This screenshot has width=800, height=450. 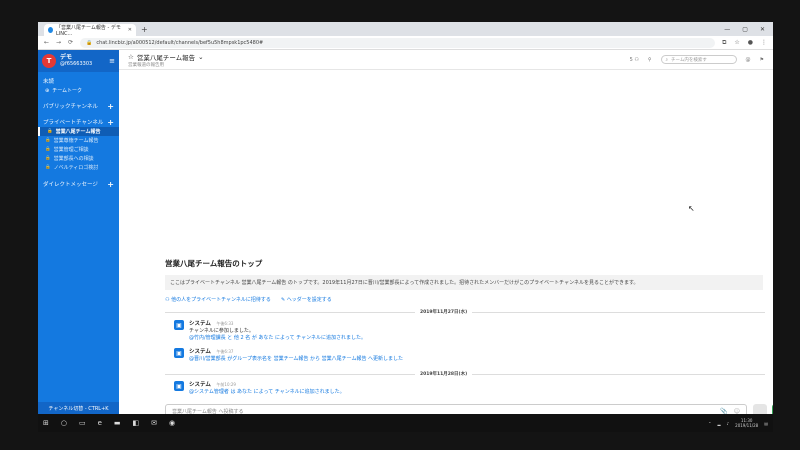 I want to click on sidebar-item-team-talk: ⊕ チームトーク, so click(x=78, y=90).